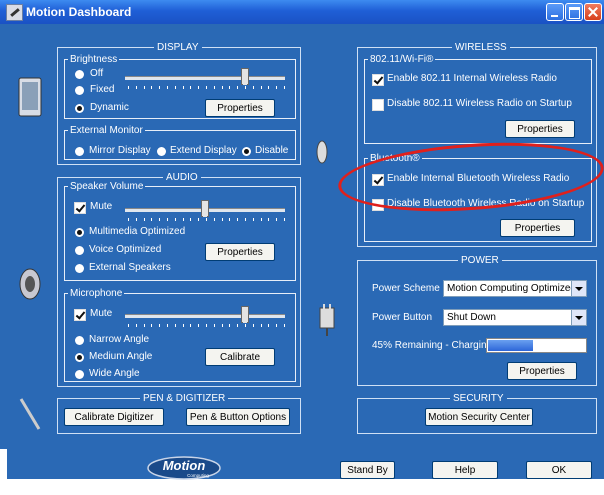 This screenshot has width=604, height=495. I want to click on logo-text: Motion, so click(184, 465).